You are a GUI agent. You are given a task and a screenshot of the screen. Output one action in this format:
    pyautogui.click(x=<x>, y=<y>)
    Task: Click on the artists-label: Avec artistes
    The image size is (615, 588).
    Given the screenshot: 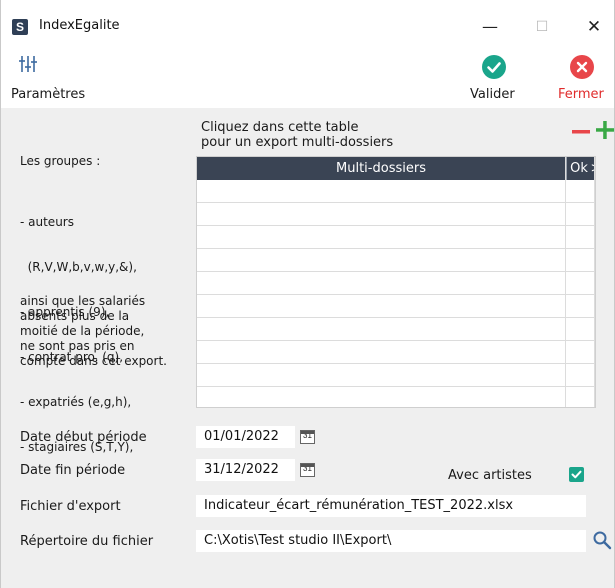 What is the action you would take?
    pyautogui.click(x=490, y=475)
    